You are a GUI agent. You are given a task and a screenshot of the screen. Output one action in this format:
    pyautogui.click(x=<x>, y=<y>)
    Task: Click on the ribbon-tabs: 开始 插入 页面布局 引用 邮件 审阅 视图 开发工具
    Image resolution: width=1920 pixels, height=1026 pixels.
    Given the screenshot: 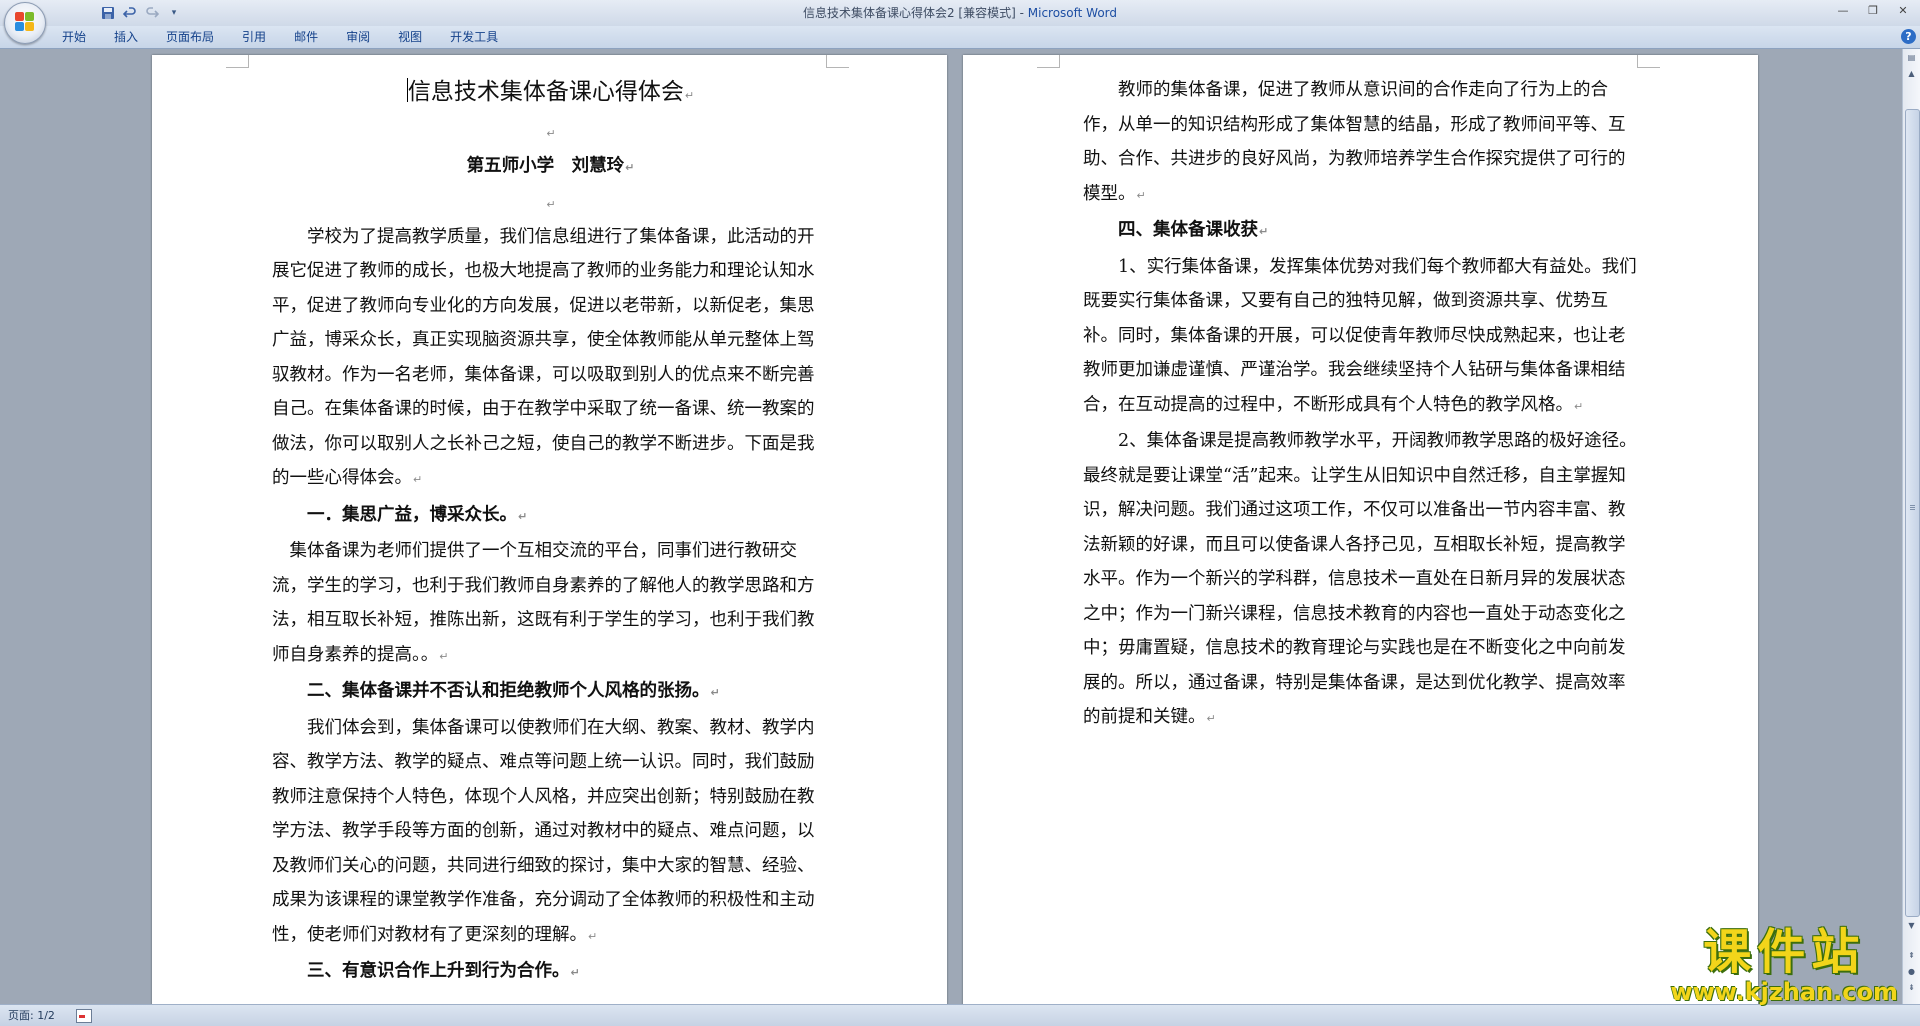 What is the action you would take?
    pyautogui.click(x=280, y=37)
    